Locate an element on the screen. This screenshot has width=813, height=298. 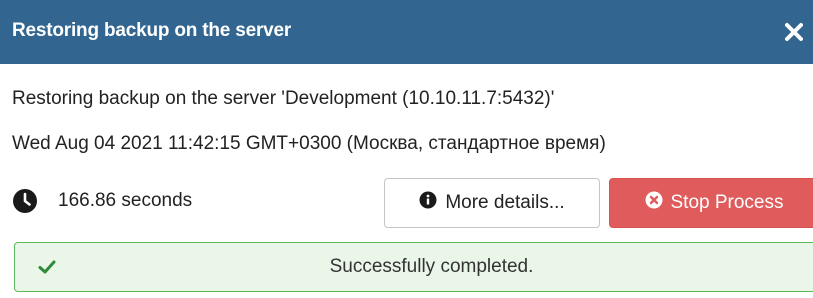
status-message: Successfully completed. is located at coordinates (431, 266).